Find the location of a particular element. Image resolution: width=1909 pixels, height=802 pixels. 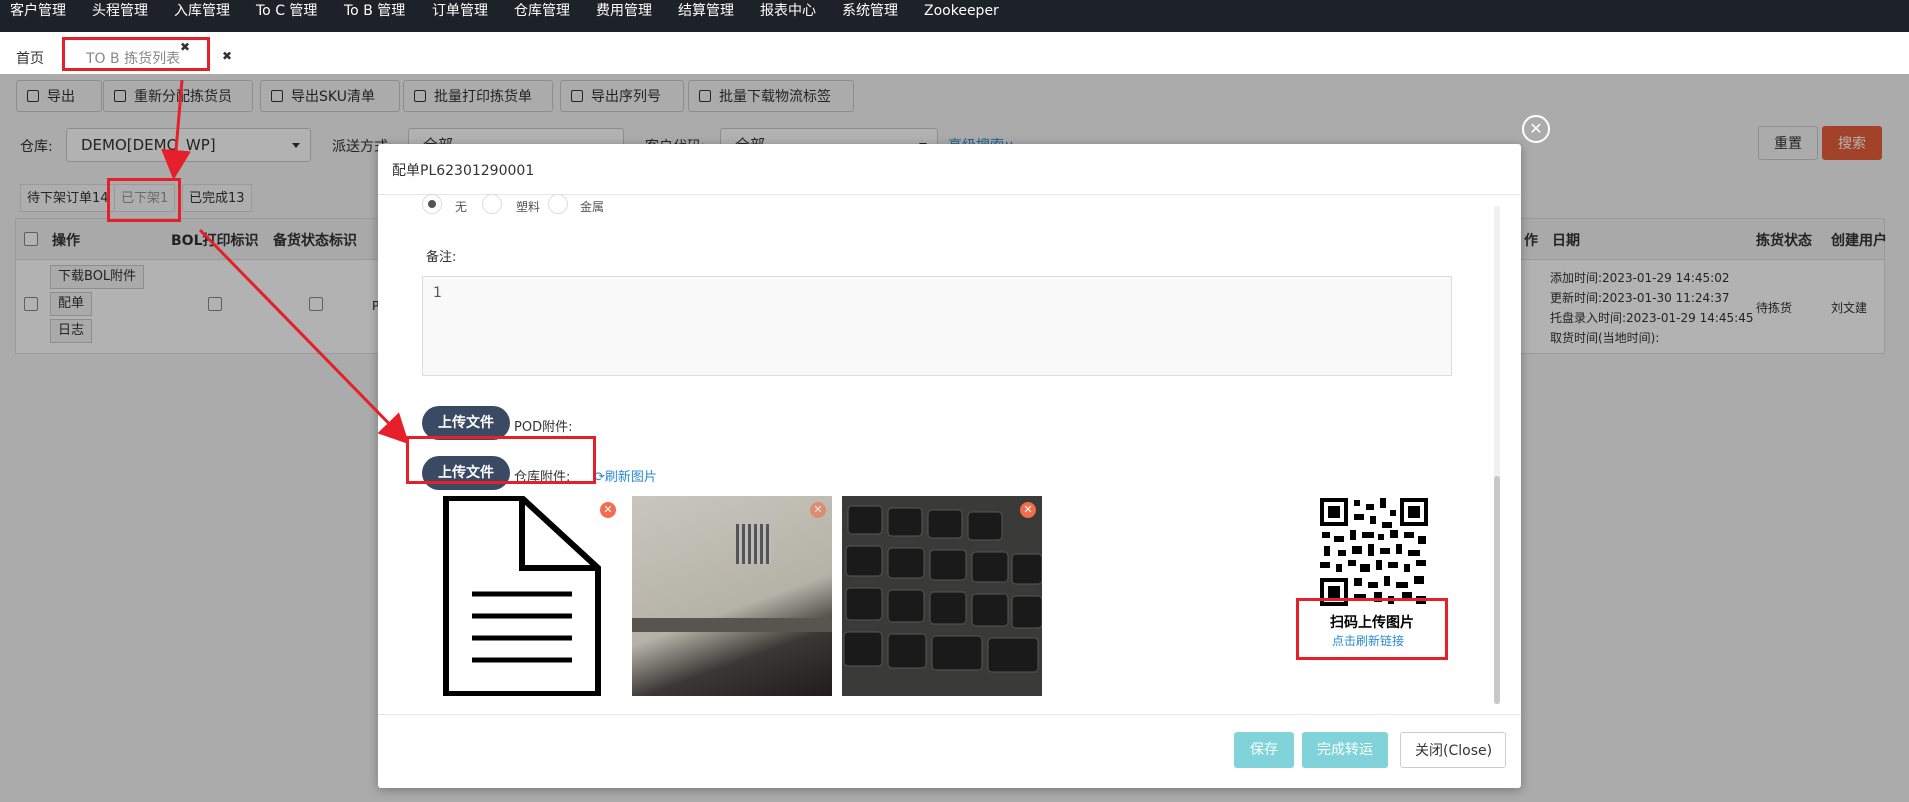

annotation-arrows is located at coordinates (285, 262).